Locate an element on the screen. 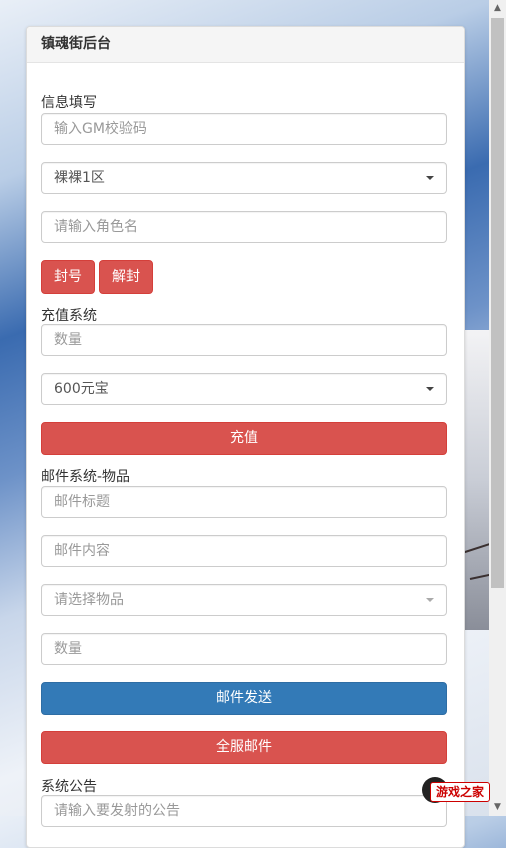 The width and height of the screenshot is (506, 848). announce-section-label: 系统公告 is located at coordinates (69, 787).